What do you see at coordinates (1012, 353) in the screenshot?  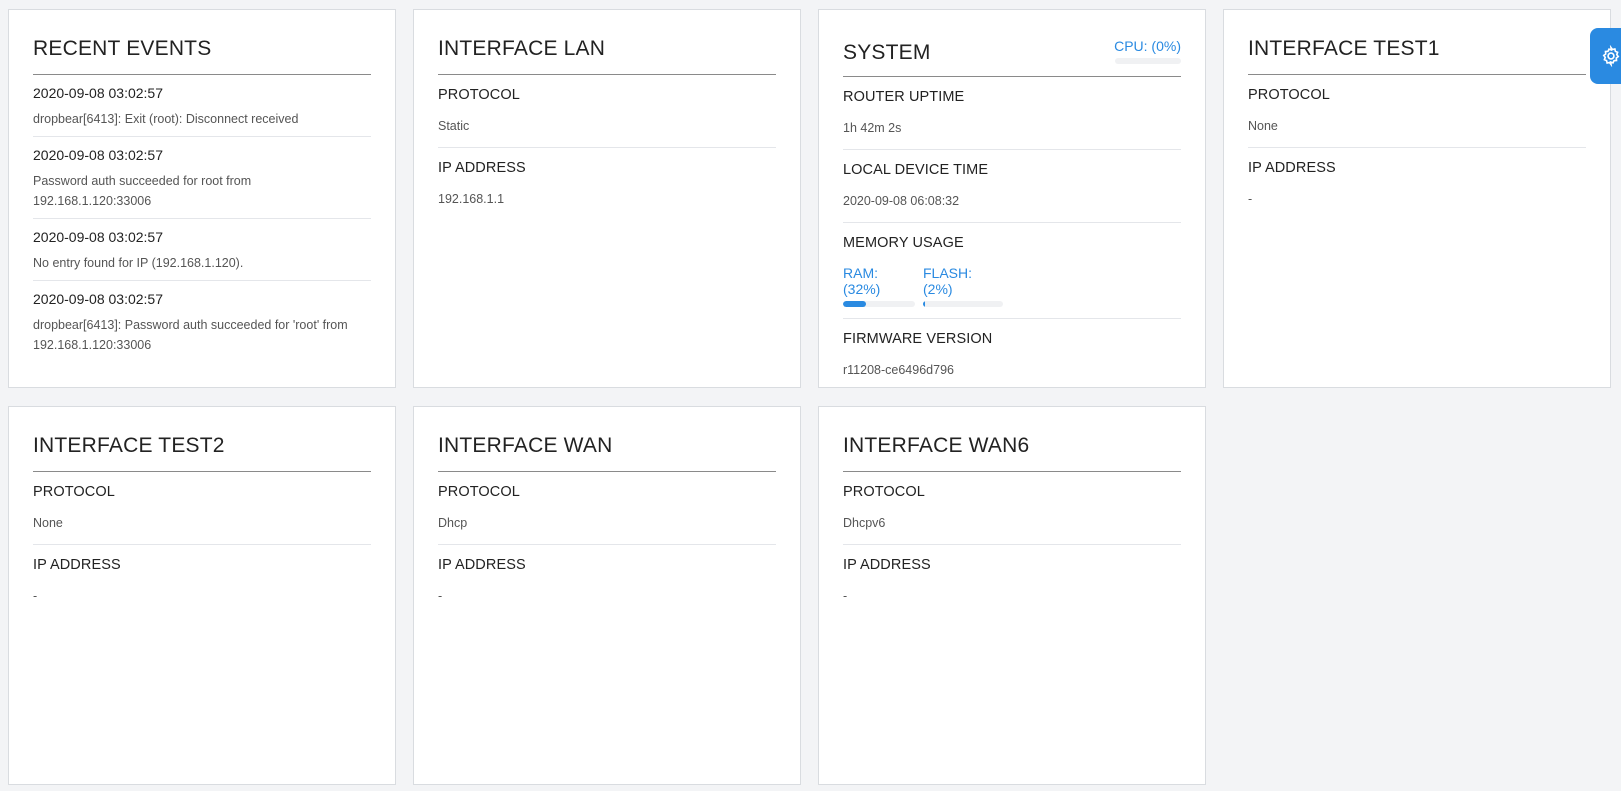 I see `firmware-field: FIRMWARE VERSION r11208-ce6496d796` at bounding box center [1012, 353].